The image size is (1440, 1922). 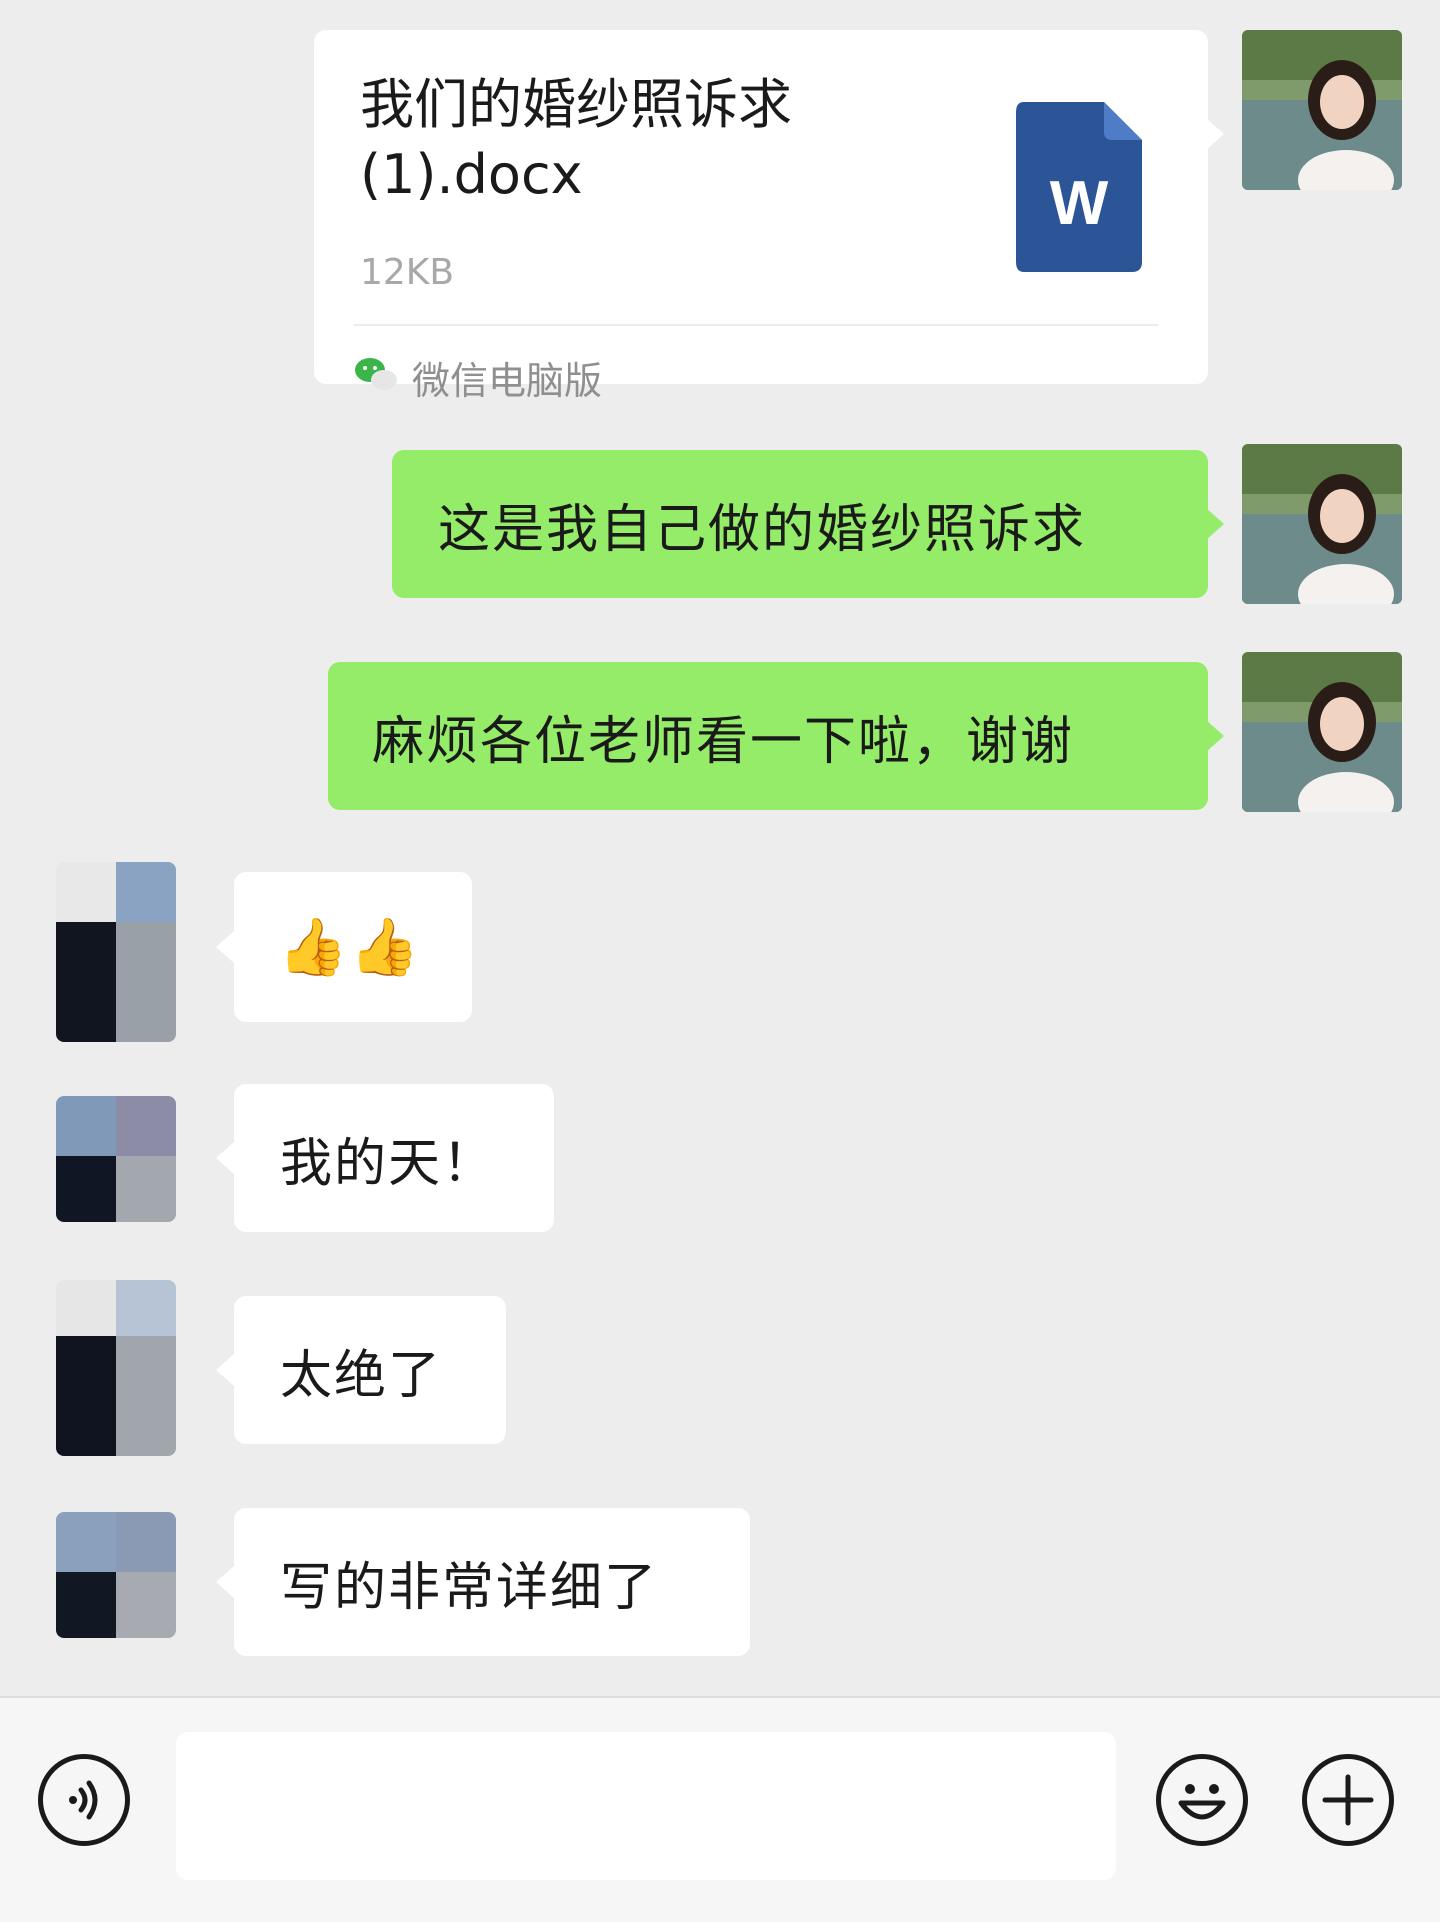 What do you see at coordinates (646, 1806) in the screenshot?
I see `message-input` at bounding box center [646, 1806].